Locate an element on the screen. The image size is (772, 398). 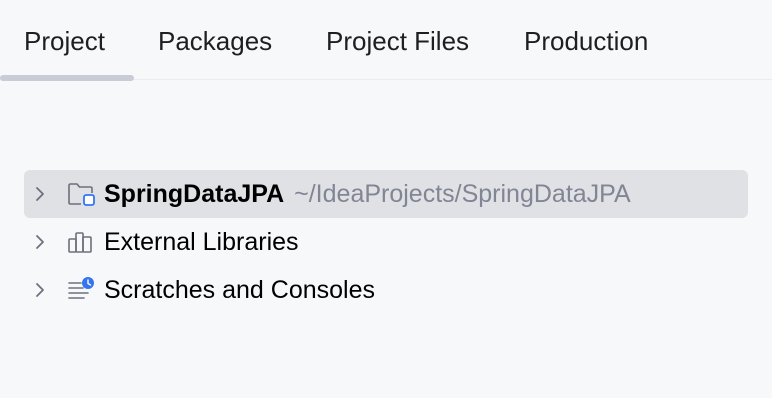
tree-item-label: External Libraries is located at coordinates (201, 242).